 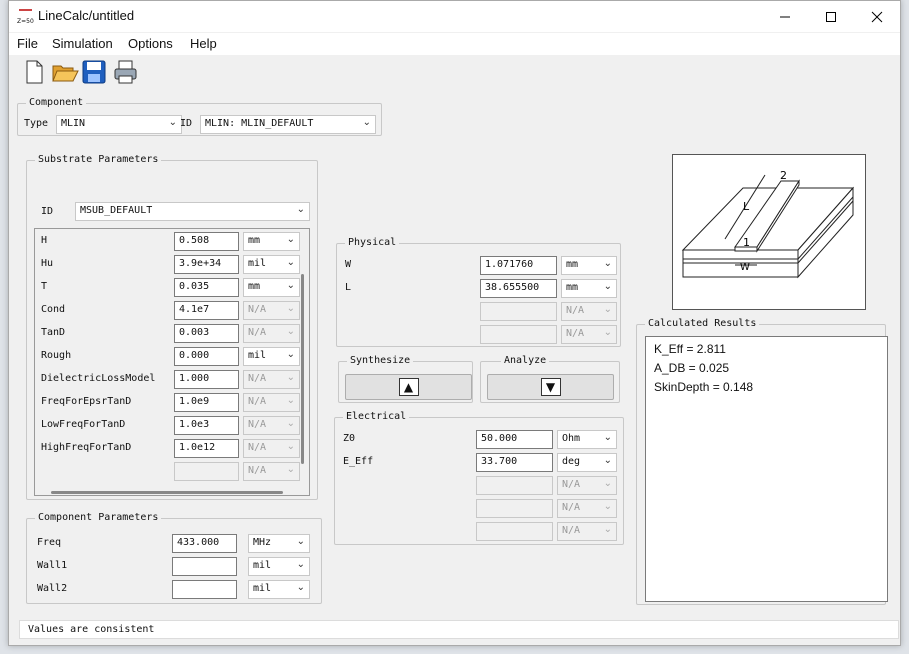 What do you see at coordinates (571, 438) in the screenshot?
I see `unit-value: Ohm` at bounding box center [571, 438].